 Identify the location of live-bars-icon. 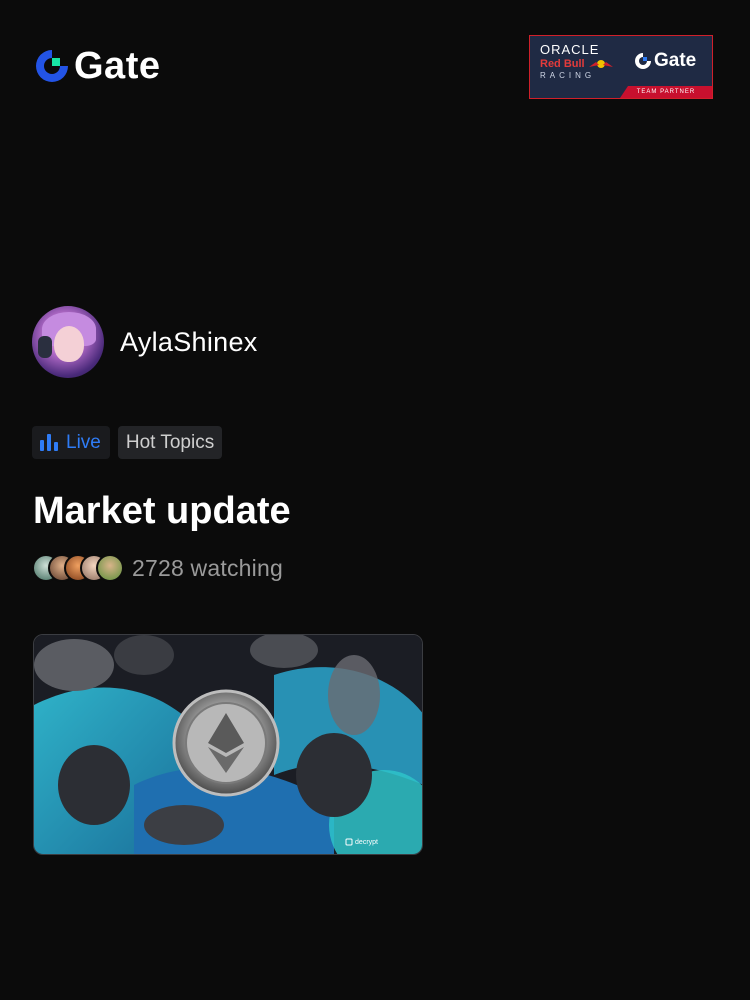
(49, 442).